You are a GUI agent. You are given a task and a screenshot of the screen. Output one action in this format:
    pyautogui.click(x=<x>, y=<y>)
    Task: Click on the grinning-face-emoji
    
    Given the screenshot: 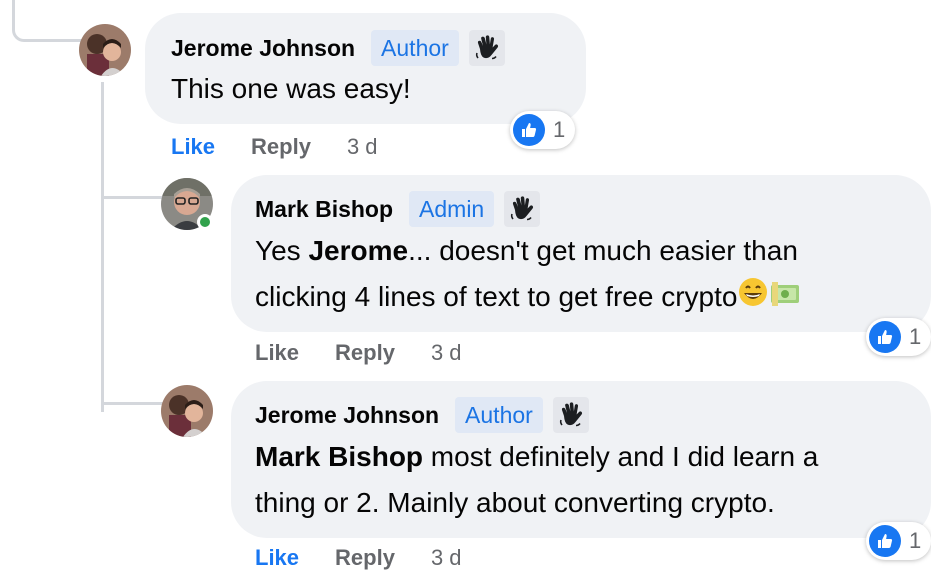 What is the action you would take?
    pyautogui.click(x=753, y=299)
    